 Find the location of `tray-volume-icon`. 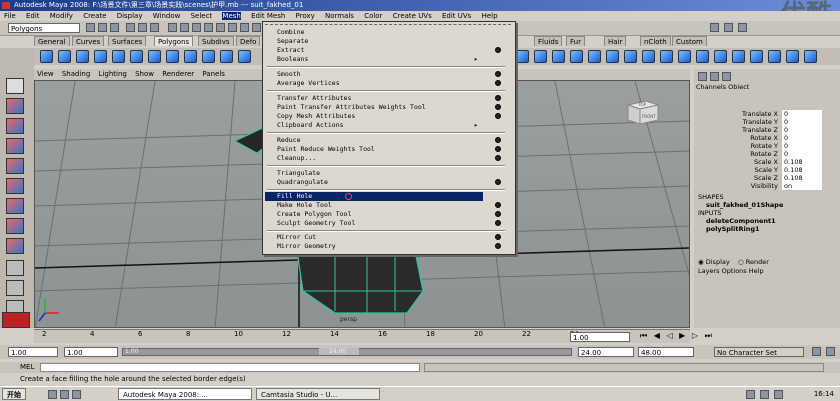

tray-volume-icon is located at coordinates (750, 394).